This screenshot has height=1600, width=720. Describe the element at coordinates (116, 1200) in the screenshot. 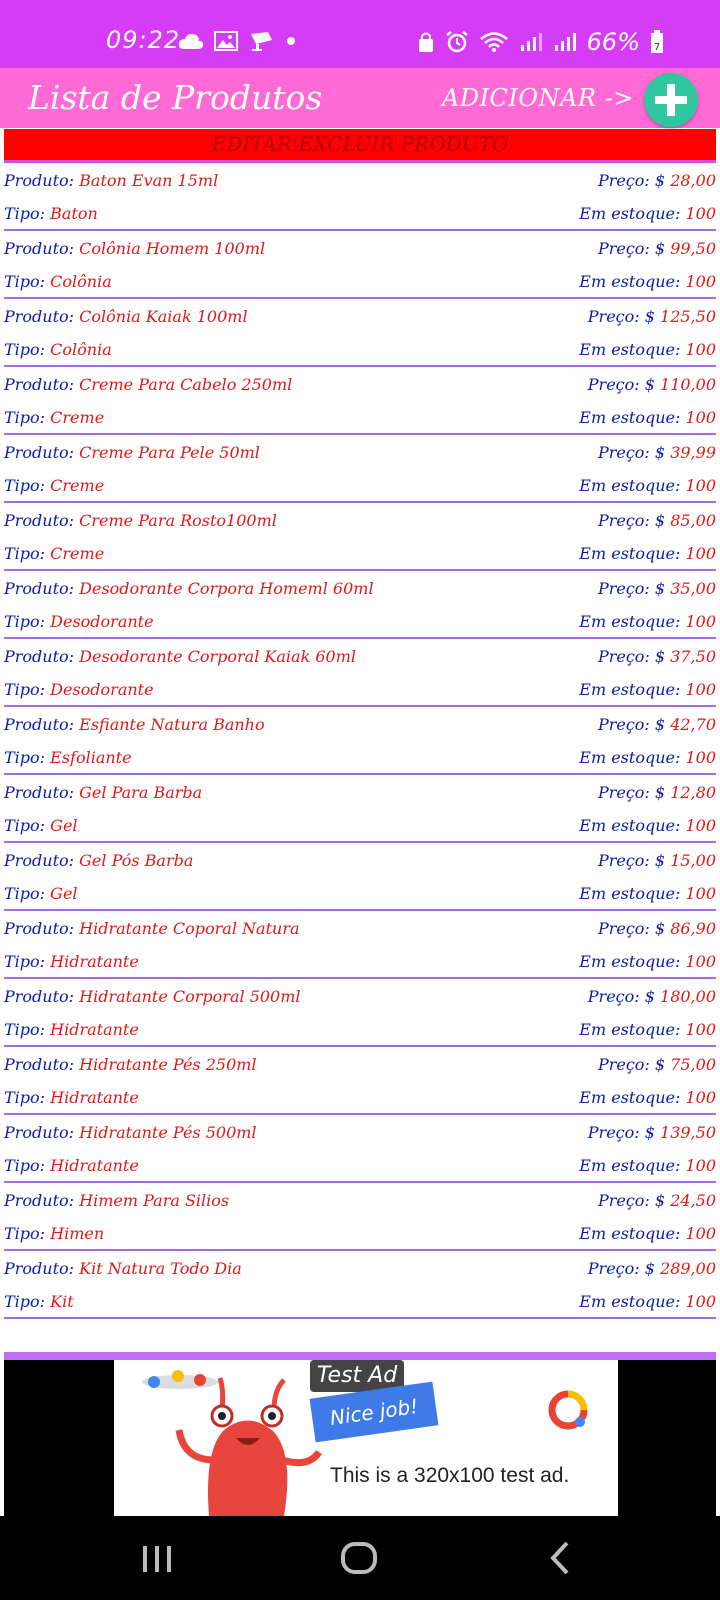

I see `product-name-field: Produto: Himem Para Silios` at that location.